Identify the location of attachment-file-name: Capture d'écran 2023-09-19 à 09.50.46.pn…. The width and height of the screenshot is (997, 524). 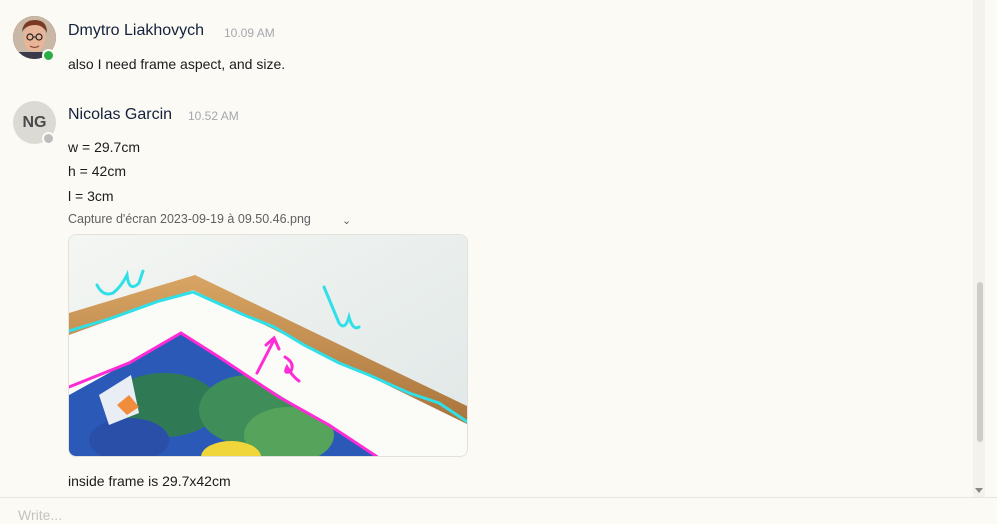
(189, 219).